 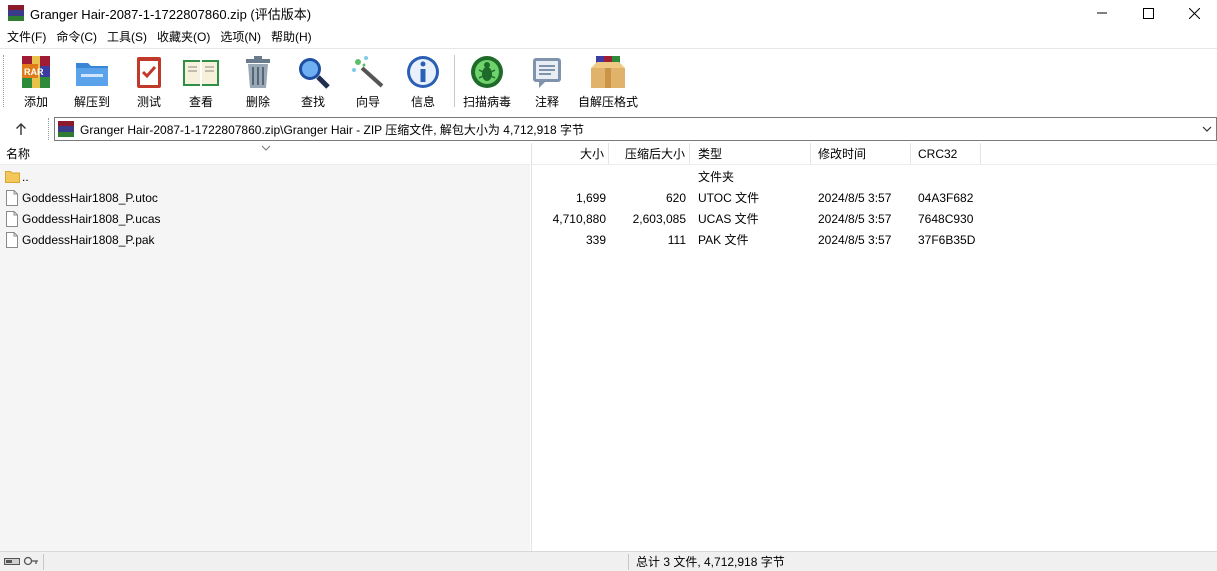 What do you see at coordinates (265, 177) in the screenshot?
I see `list-item-parent-folder: ..` at bounding box center [265, 177].